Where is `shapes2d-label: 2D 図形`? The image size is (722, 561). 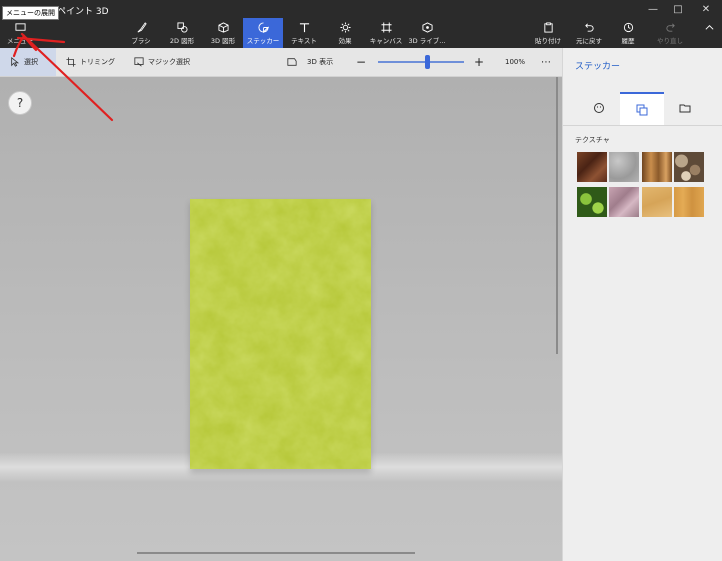
shapes2d-label: 2D 図形 is located at coordinates (182, 41).